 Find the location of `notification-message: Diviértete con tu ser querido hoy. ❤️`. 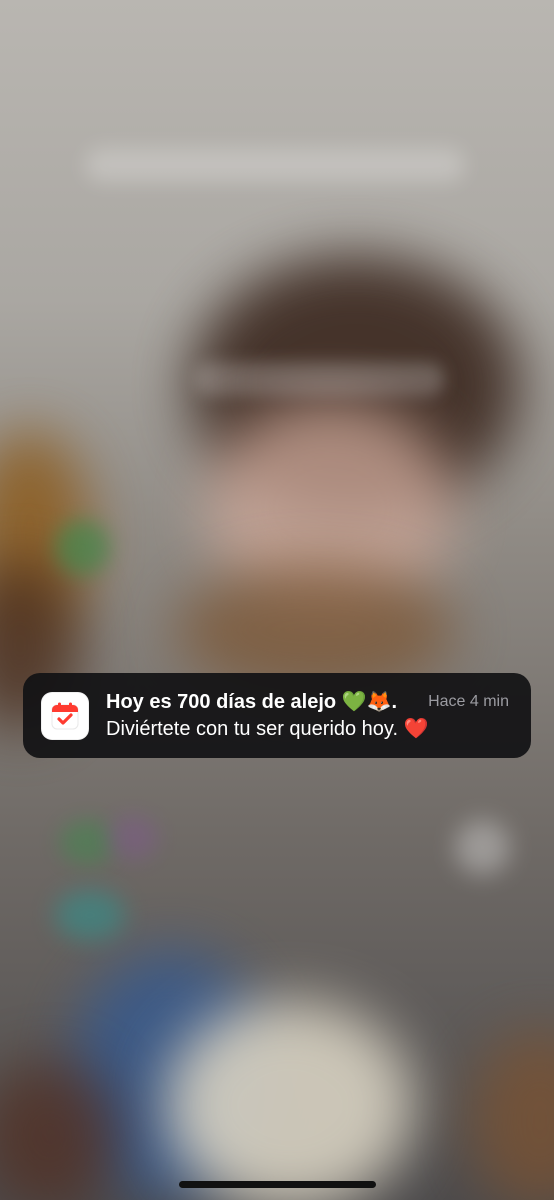

notification-message: Diviértete con tu ser querido hoy. ❤️ is located at coordinates (267, 729).